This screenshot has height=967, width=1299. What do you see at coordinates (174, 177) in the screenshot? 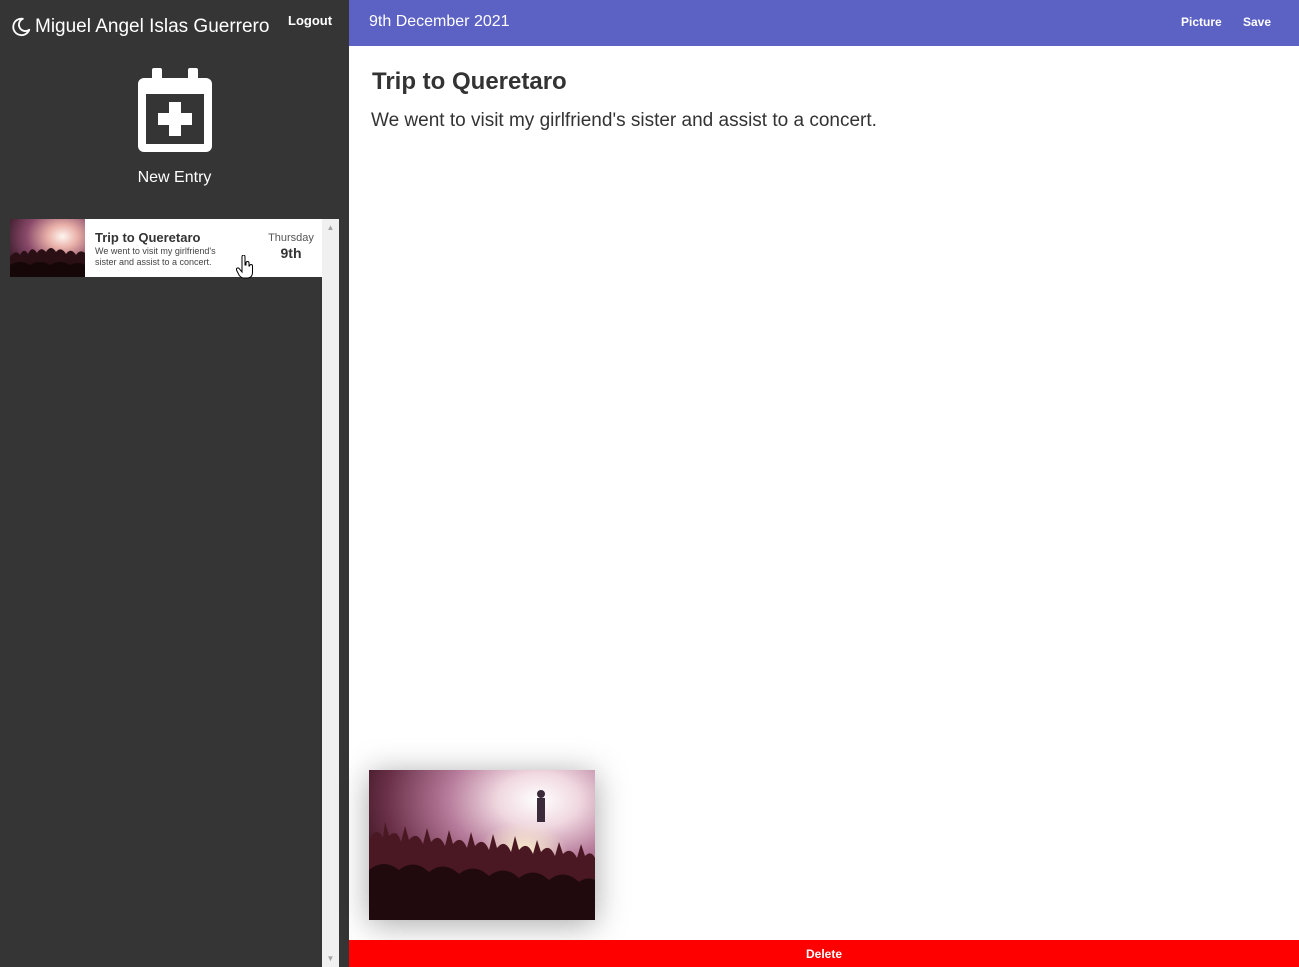
I see `new-entry-label: New Entry` at bounding box center [174, 177].